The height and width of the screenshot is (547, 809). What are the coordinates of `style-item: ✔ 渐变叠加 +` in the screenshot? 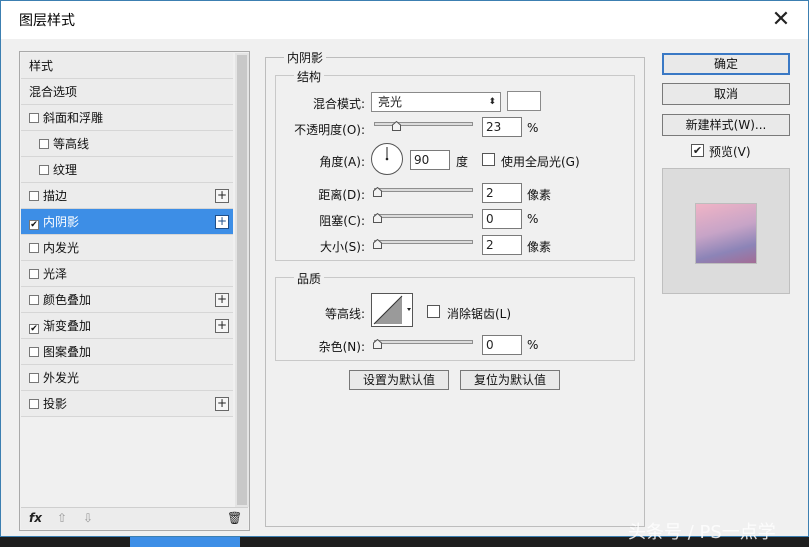 It's located at (127, 326).